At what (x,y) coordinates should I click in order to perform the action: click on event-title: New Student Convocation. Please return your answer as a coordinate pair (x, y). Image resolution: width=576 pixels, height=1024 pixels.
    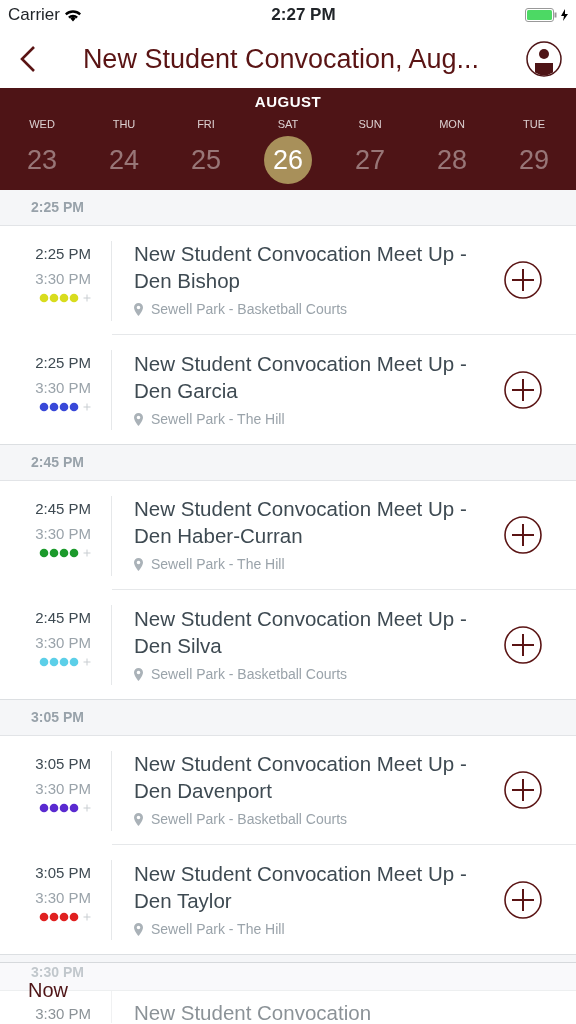
    Looking at the image, I should click on (253, 1012).